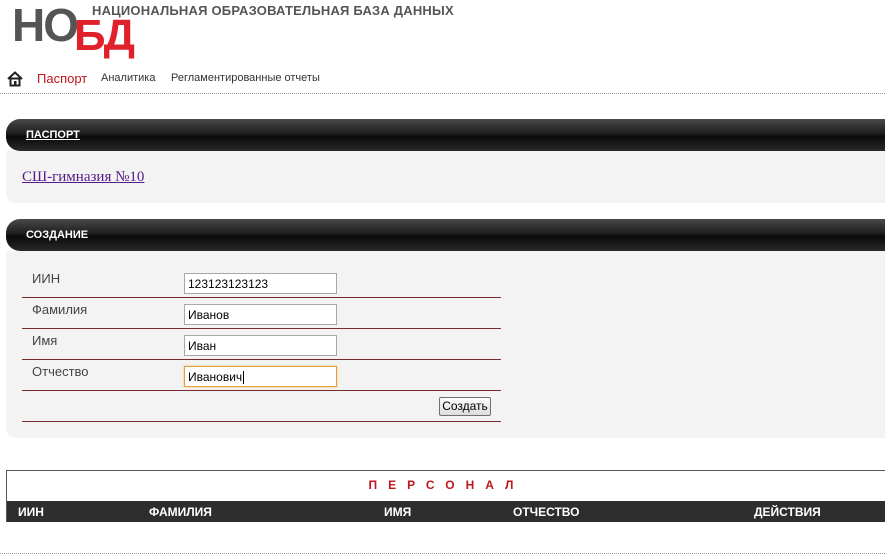  What do you see at coordinates (15, 79) in the screenshot?
I see `home-icon` at bounding box center [15, 79].